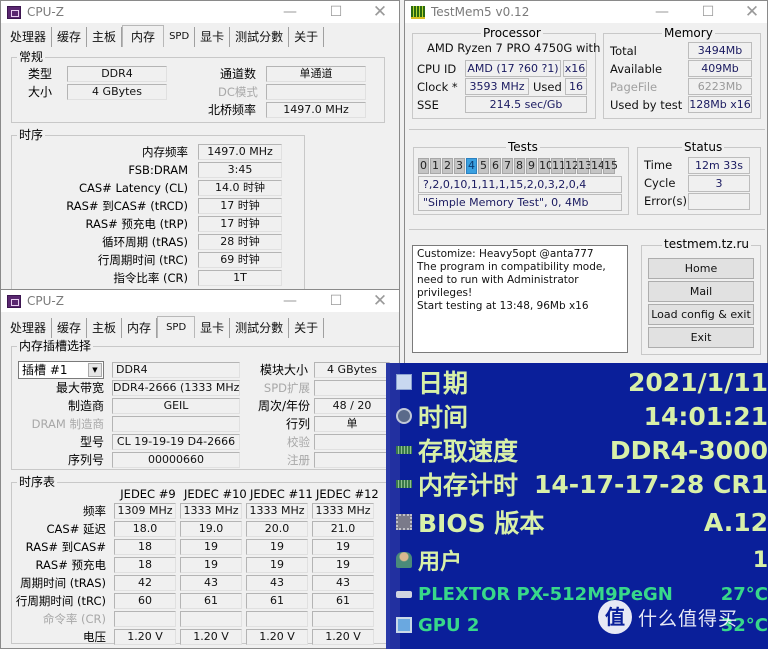 The width and height of the screenshot is (768, 649). Describe the element at coordinates (701, 291) in the screenshot. I see `mail-button: Mail` at that location.